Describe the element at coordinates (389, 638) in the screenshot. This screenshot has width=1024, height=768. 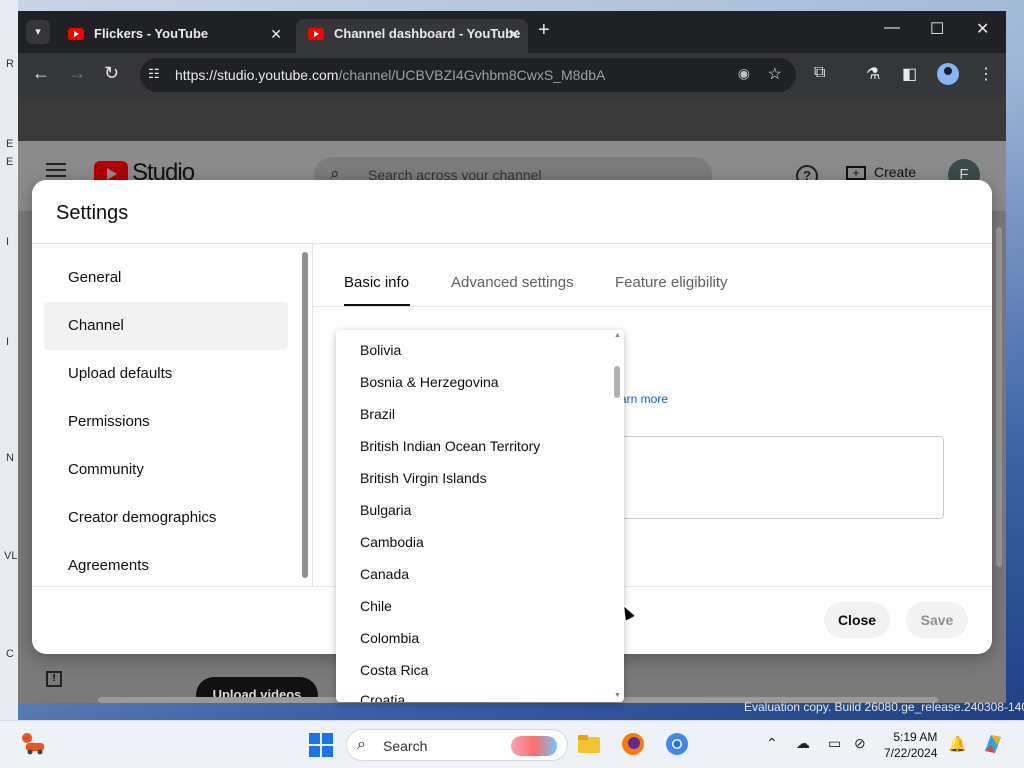
I see `list-item: Colombia` at that location.